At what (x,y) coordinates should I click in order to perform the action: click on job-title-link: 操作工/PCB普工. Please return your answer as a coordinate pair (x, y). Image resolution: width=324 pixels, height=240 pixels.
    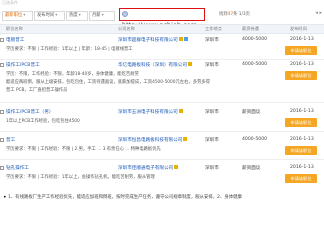
    Looking at the image, I should click on (23, 65).